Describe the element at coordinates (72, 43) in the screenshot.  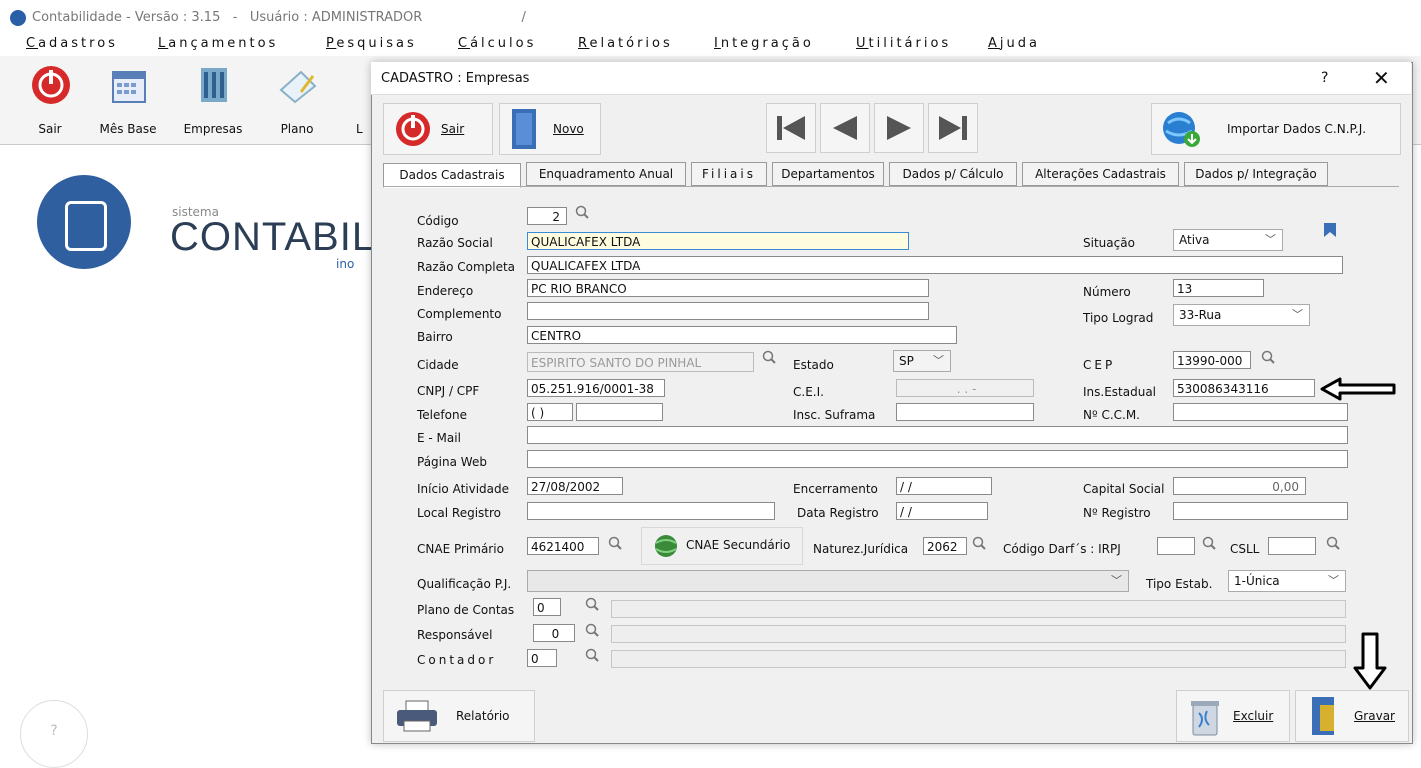
I see `menu-cadastros: Cadastros` at that location.